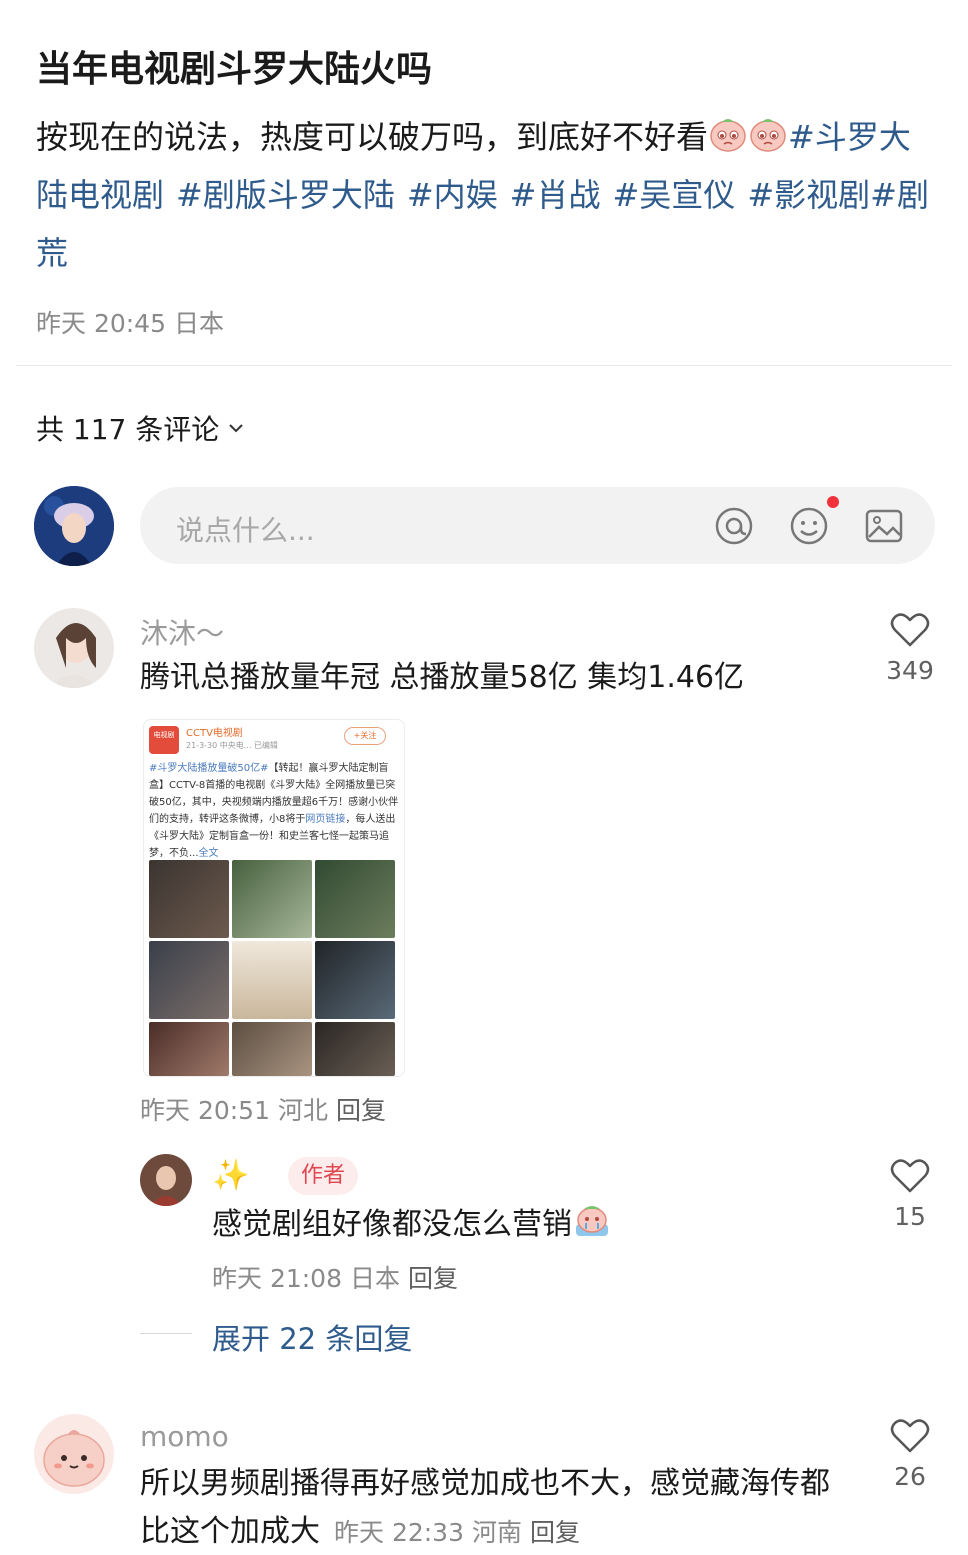 The image size is (968, 1555). Describe the element at coordinates (910, 648) in the screenshot. I see `like-button: 349` at that location.